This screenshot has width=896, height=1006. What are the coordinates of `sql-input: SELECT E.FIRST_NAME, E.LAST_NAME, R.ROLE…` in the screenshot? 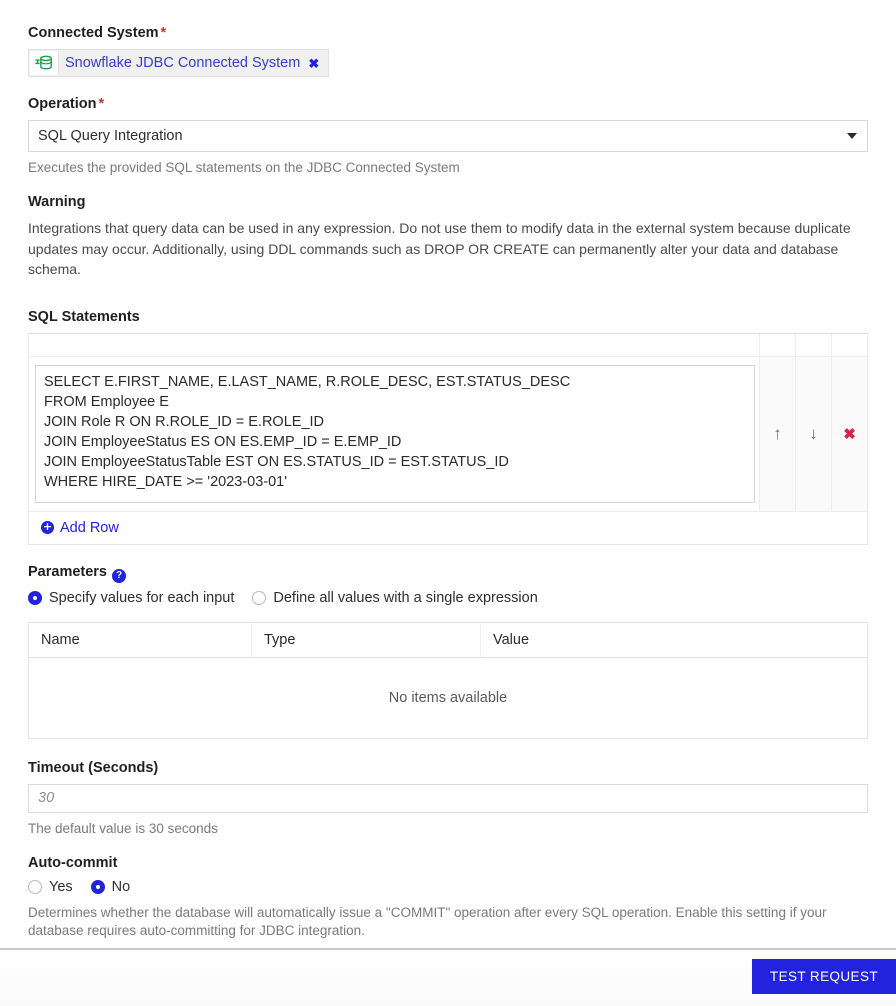 It's located at (395, 433).